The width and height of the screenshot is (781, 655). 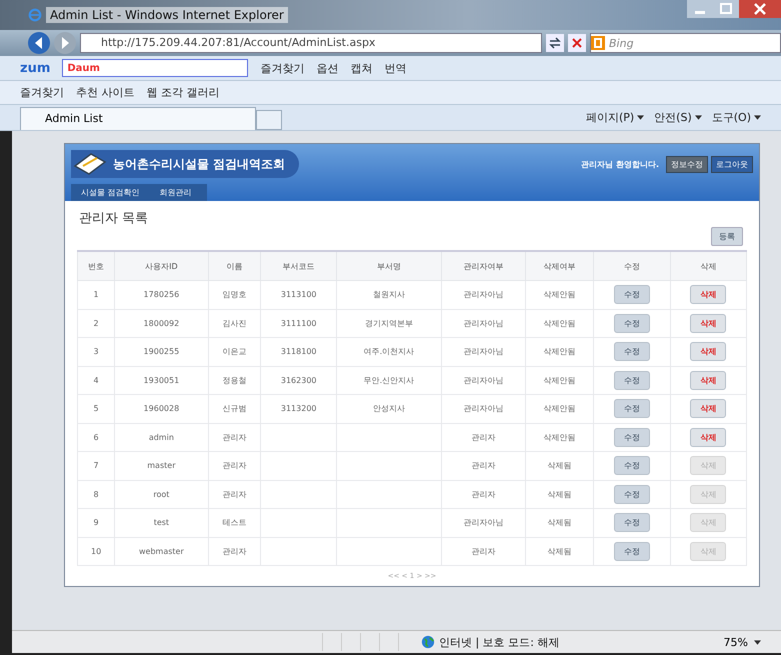 I want to click on column-header: 사용자ID, so click(x=161, y=265).